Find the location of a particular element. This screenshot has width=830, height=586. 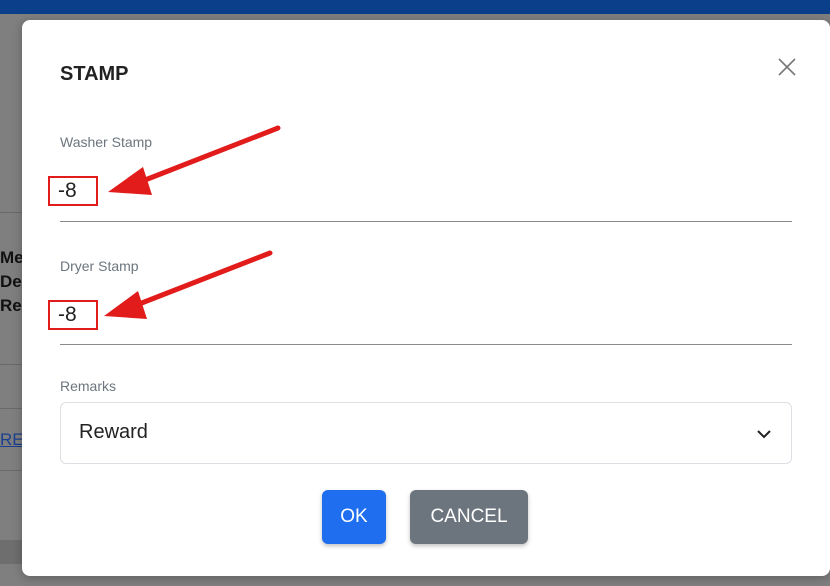

close-icon is located at coordinates (787, 67).